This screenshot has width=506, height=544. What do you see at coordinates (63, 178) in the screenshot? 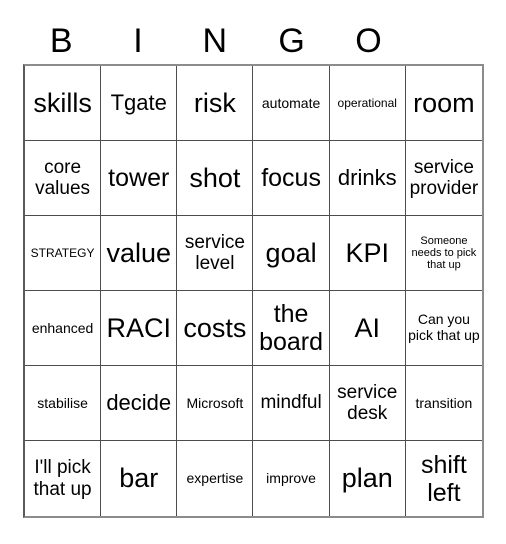
I see `bingo-cell: core values` at bounding box center [63, 178].